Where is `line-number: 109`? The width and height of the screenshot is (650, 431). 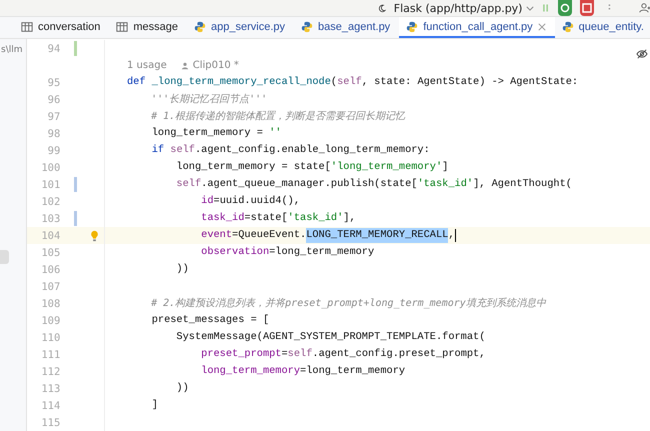
line-number: 109 is located at coordinates (50, 320).